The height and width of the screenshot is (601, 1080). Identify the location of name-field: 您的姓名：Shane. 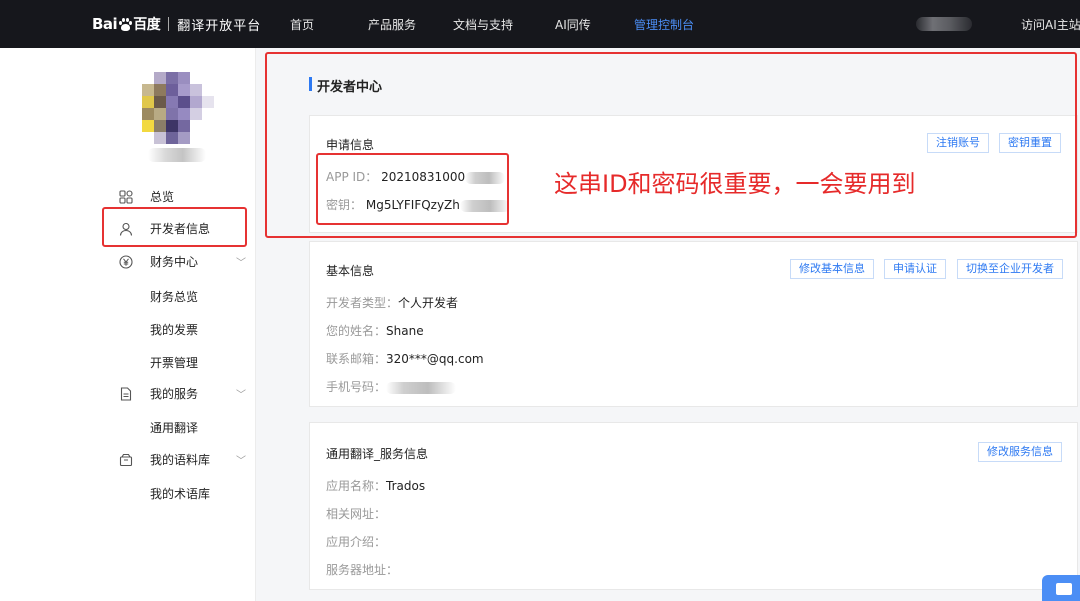
(375, 330).